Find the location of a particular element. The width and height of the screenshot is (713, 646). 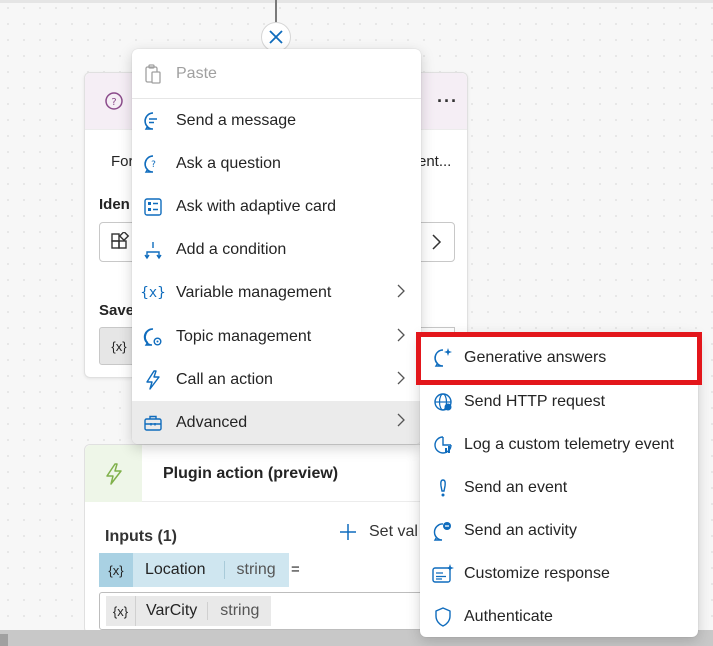

submenu-item-log-telemetry: Log a custom telemetry event is located at coordinates (559, 445).